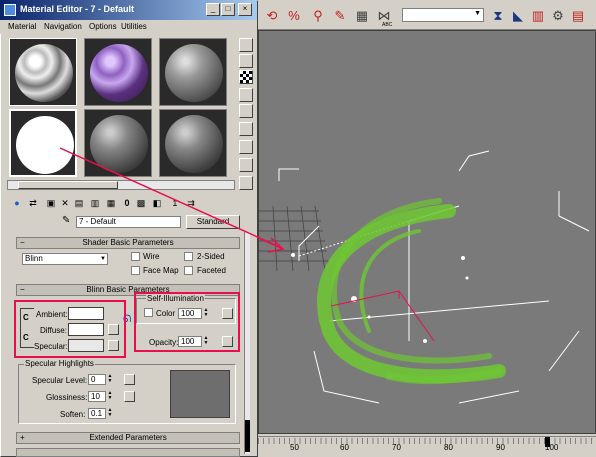 The image size is (596, 457). I want to click on go-forward-icon: ⇉, so click(191, 204).